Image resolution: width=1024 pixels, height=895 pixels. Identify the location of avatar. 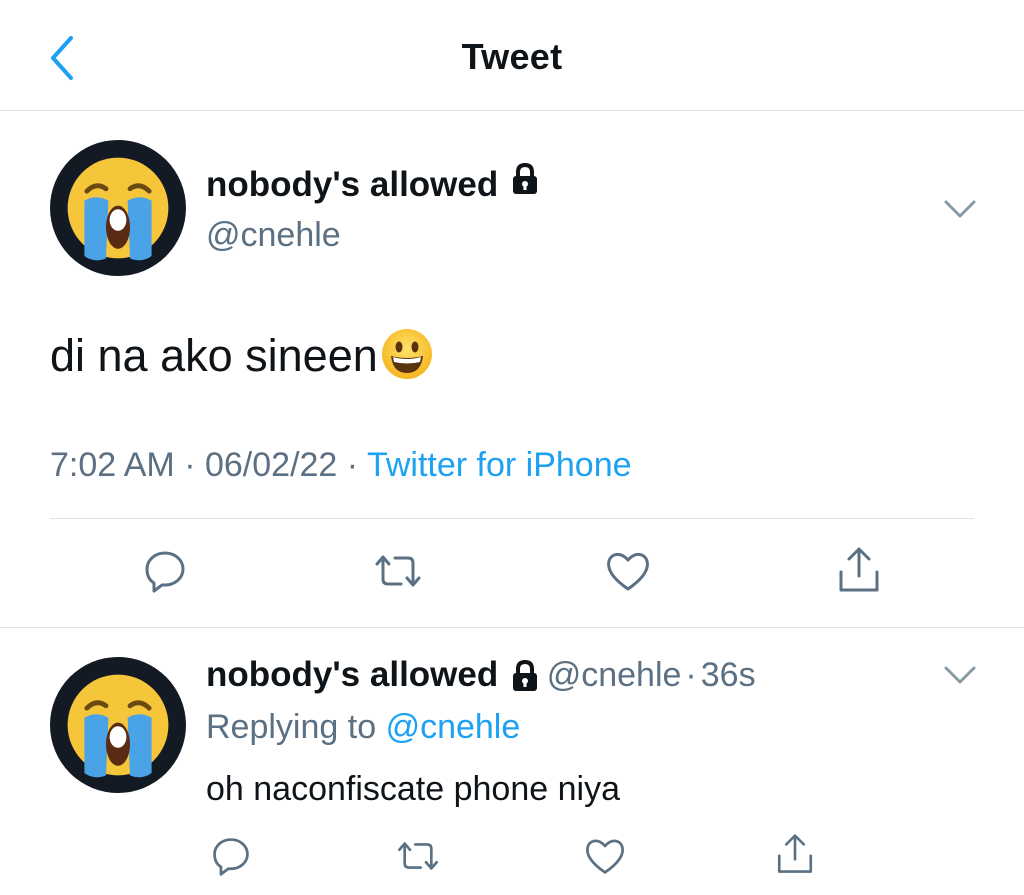
(118, 208).